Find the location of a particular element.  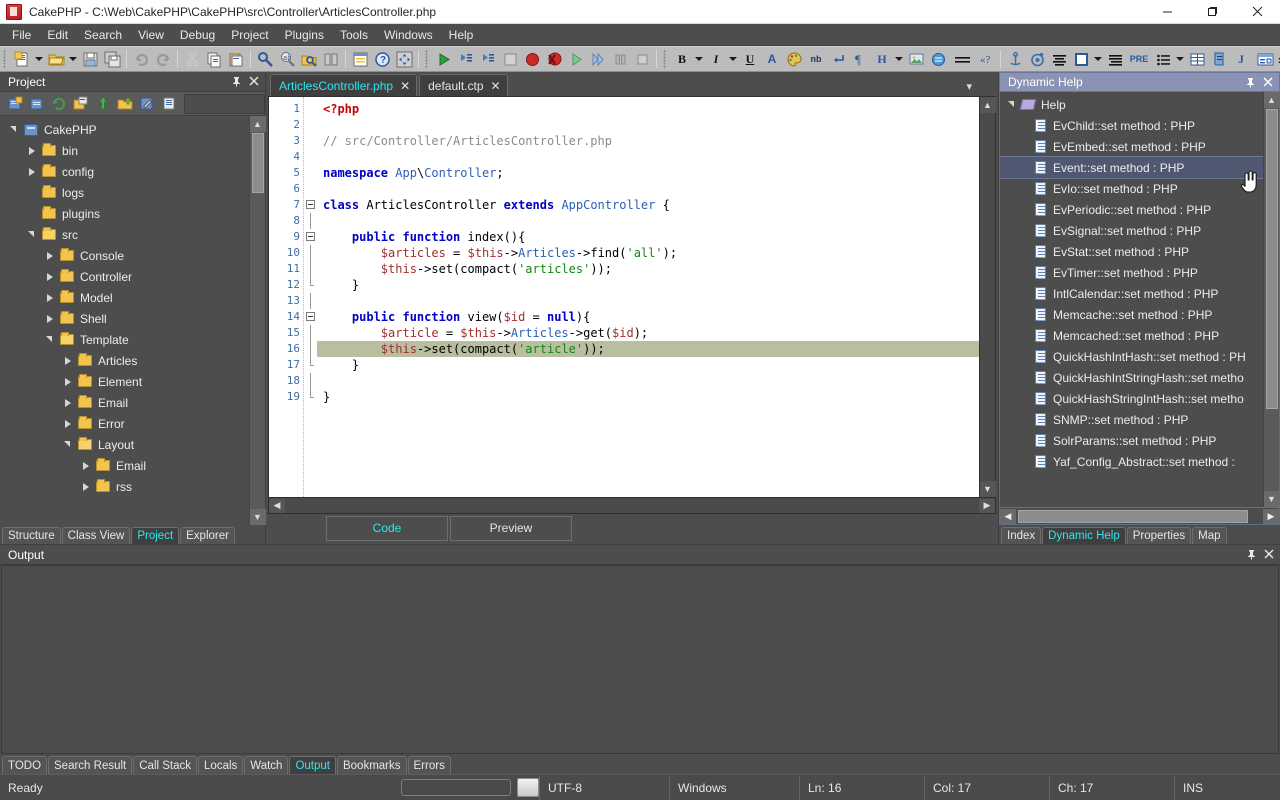

open-folder-icon is located at coordinates (56, 59).